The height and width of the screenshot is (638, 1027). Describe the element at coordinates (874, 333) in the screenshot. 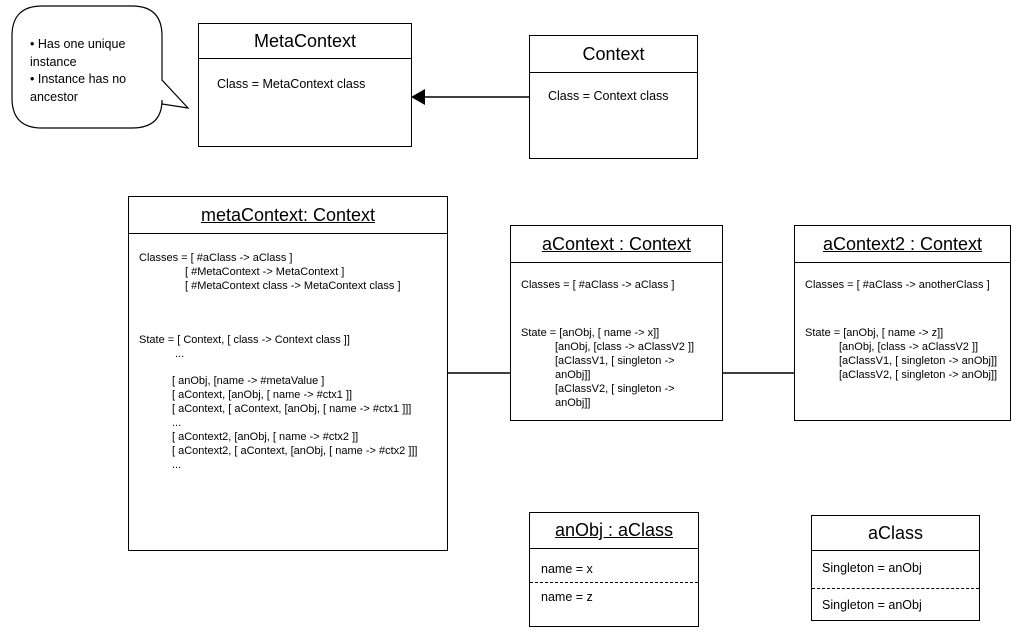

I see `state-line: State = [anObj, [ name -> z]]` at that location.